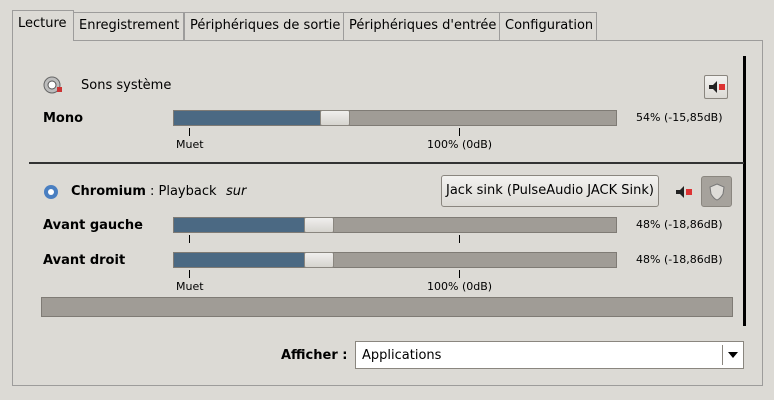 This screenshot has width=774, height=400. I want to click on scale-mute-label: Muet, so click(190, 144).